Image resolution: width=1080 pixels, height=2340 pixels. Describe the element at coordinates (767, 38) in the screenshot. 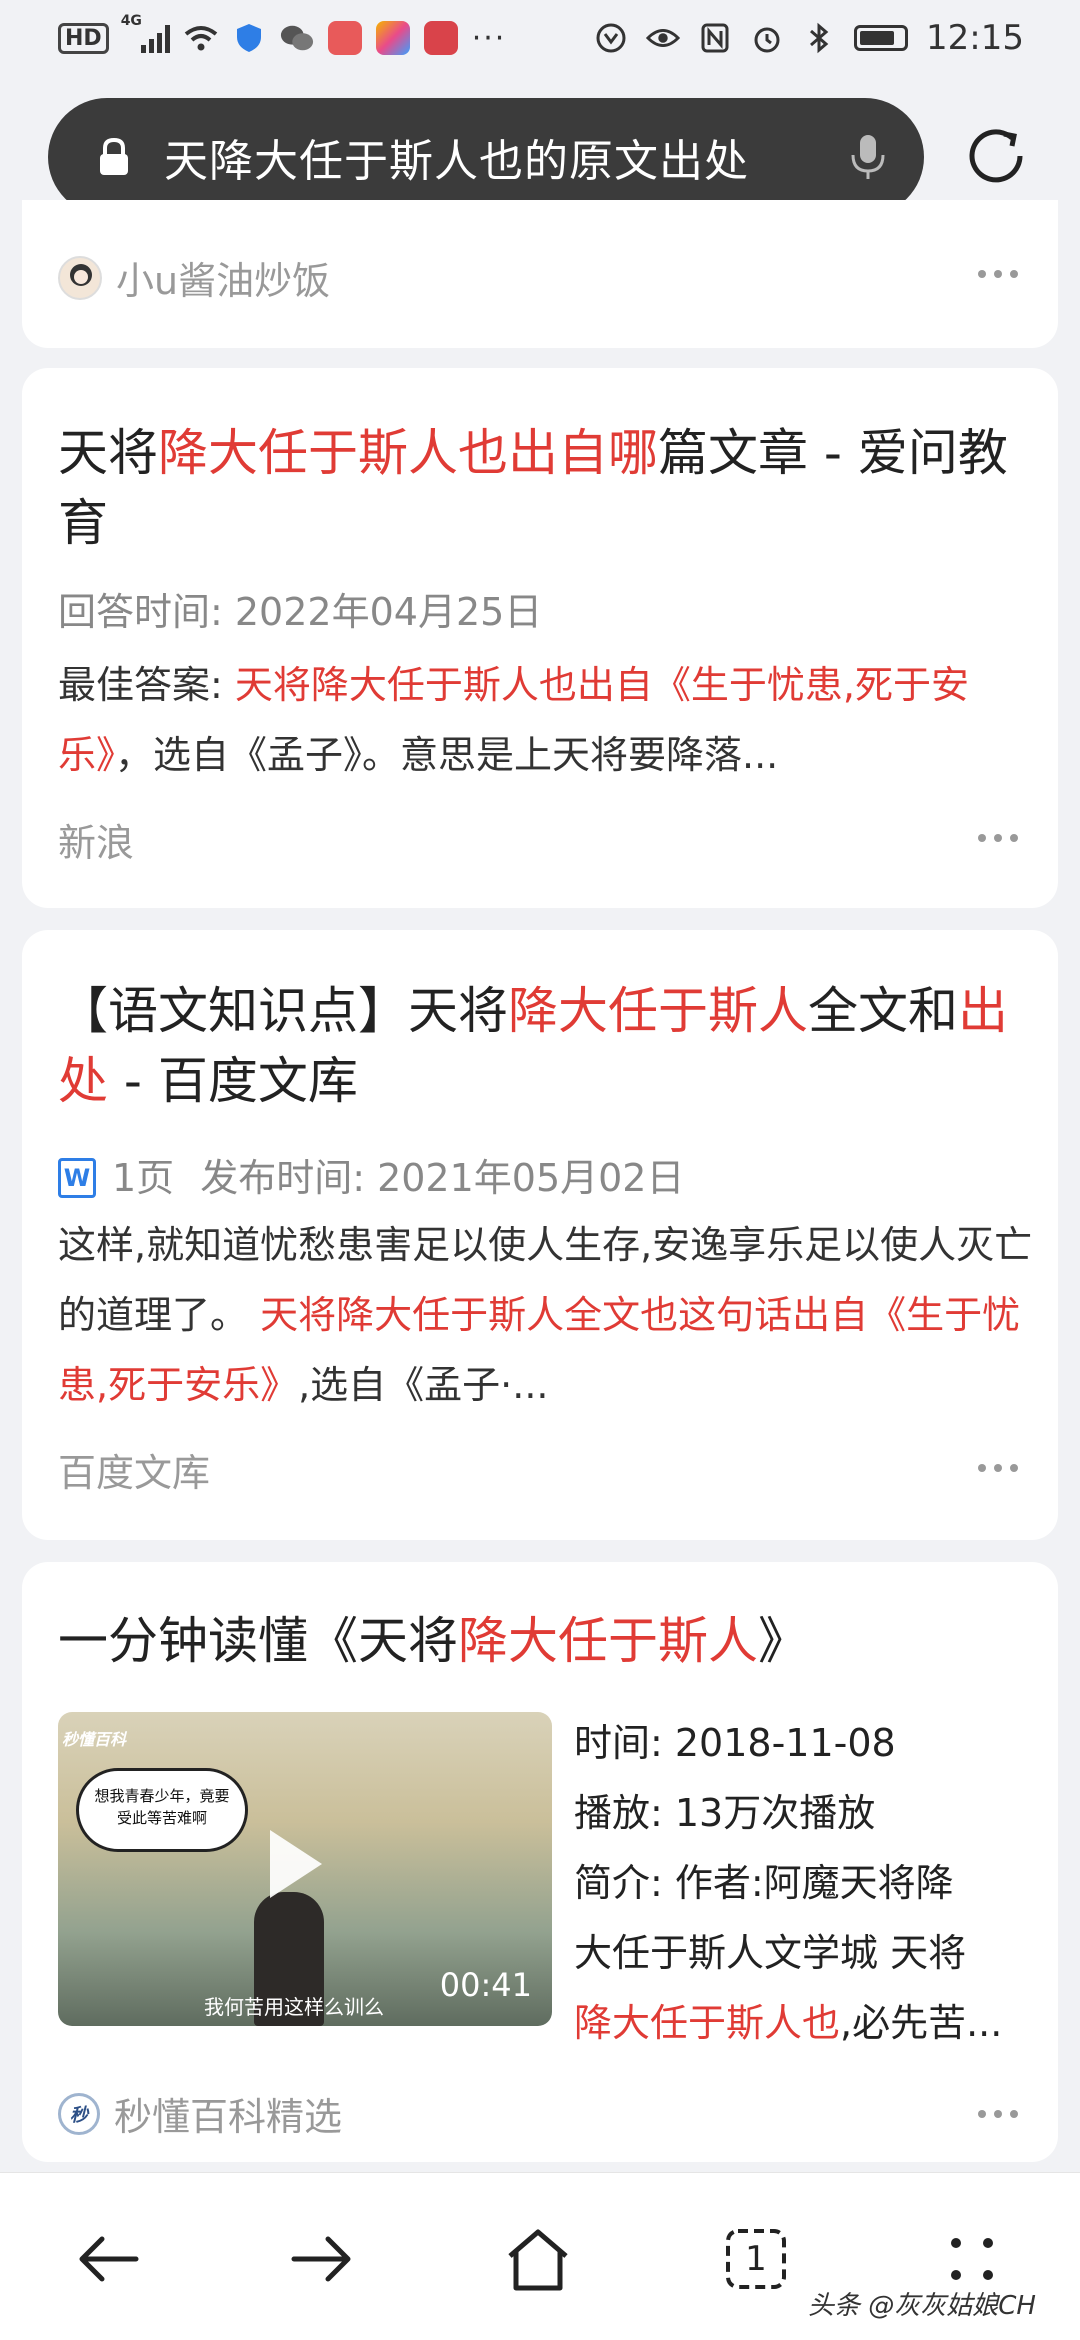

I see `alarm-icon` at that location.